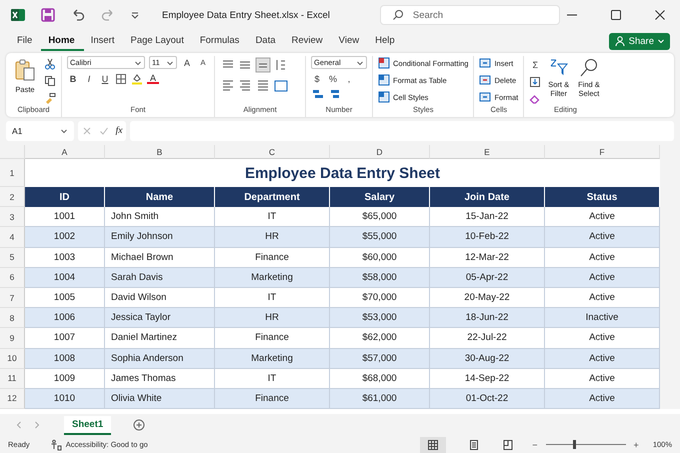 The width and height of the screenshot is (680, 453). What do you see at coordinates (65, 399) in the screenshot?
I see `table-cell: 1010` at bounding box center [65, 399].